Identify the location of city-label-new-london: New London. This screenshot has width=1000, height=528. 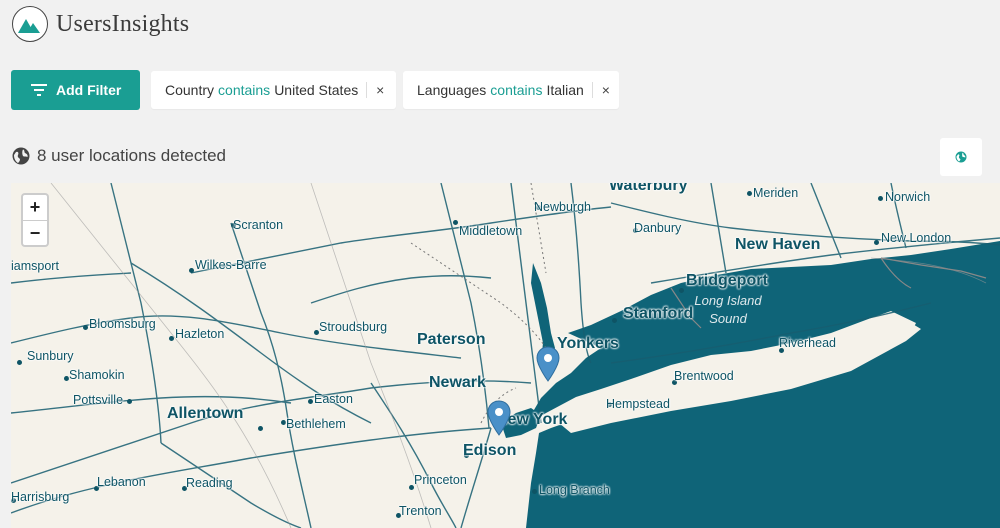
(916, 238).